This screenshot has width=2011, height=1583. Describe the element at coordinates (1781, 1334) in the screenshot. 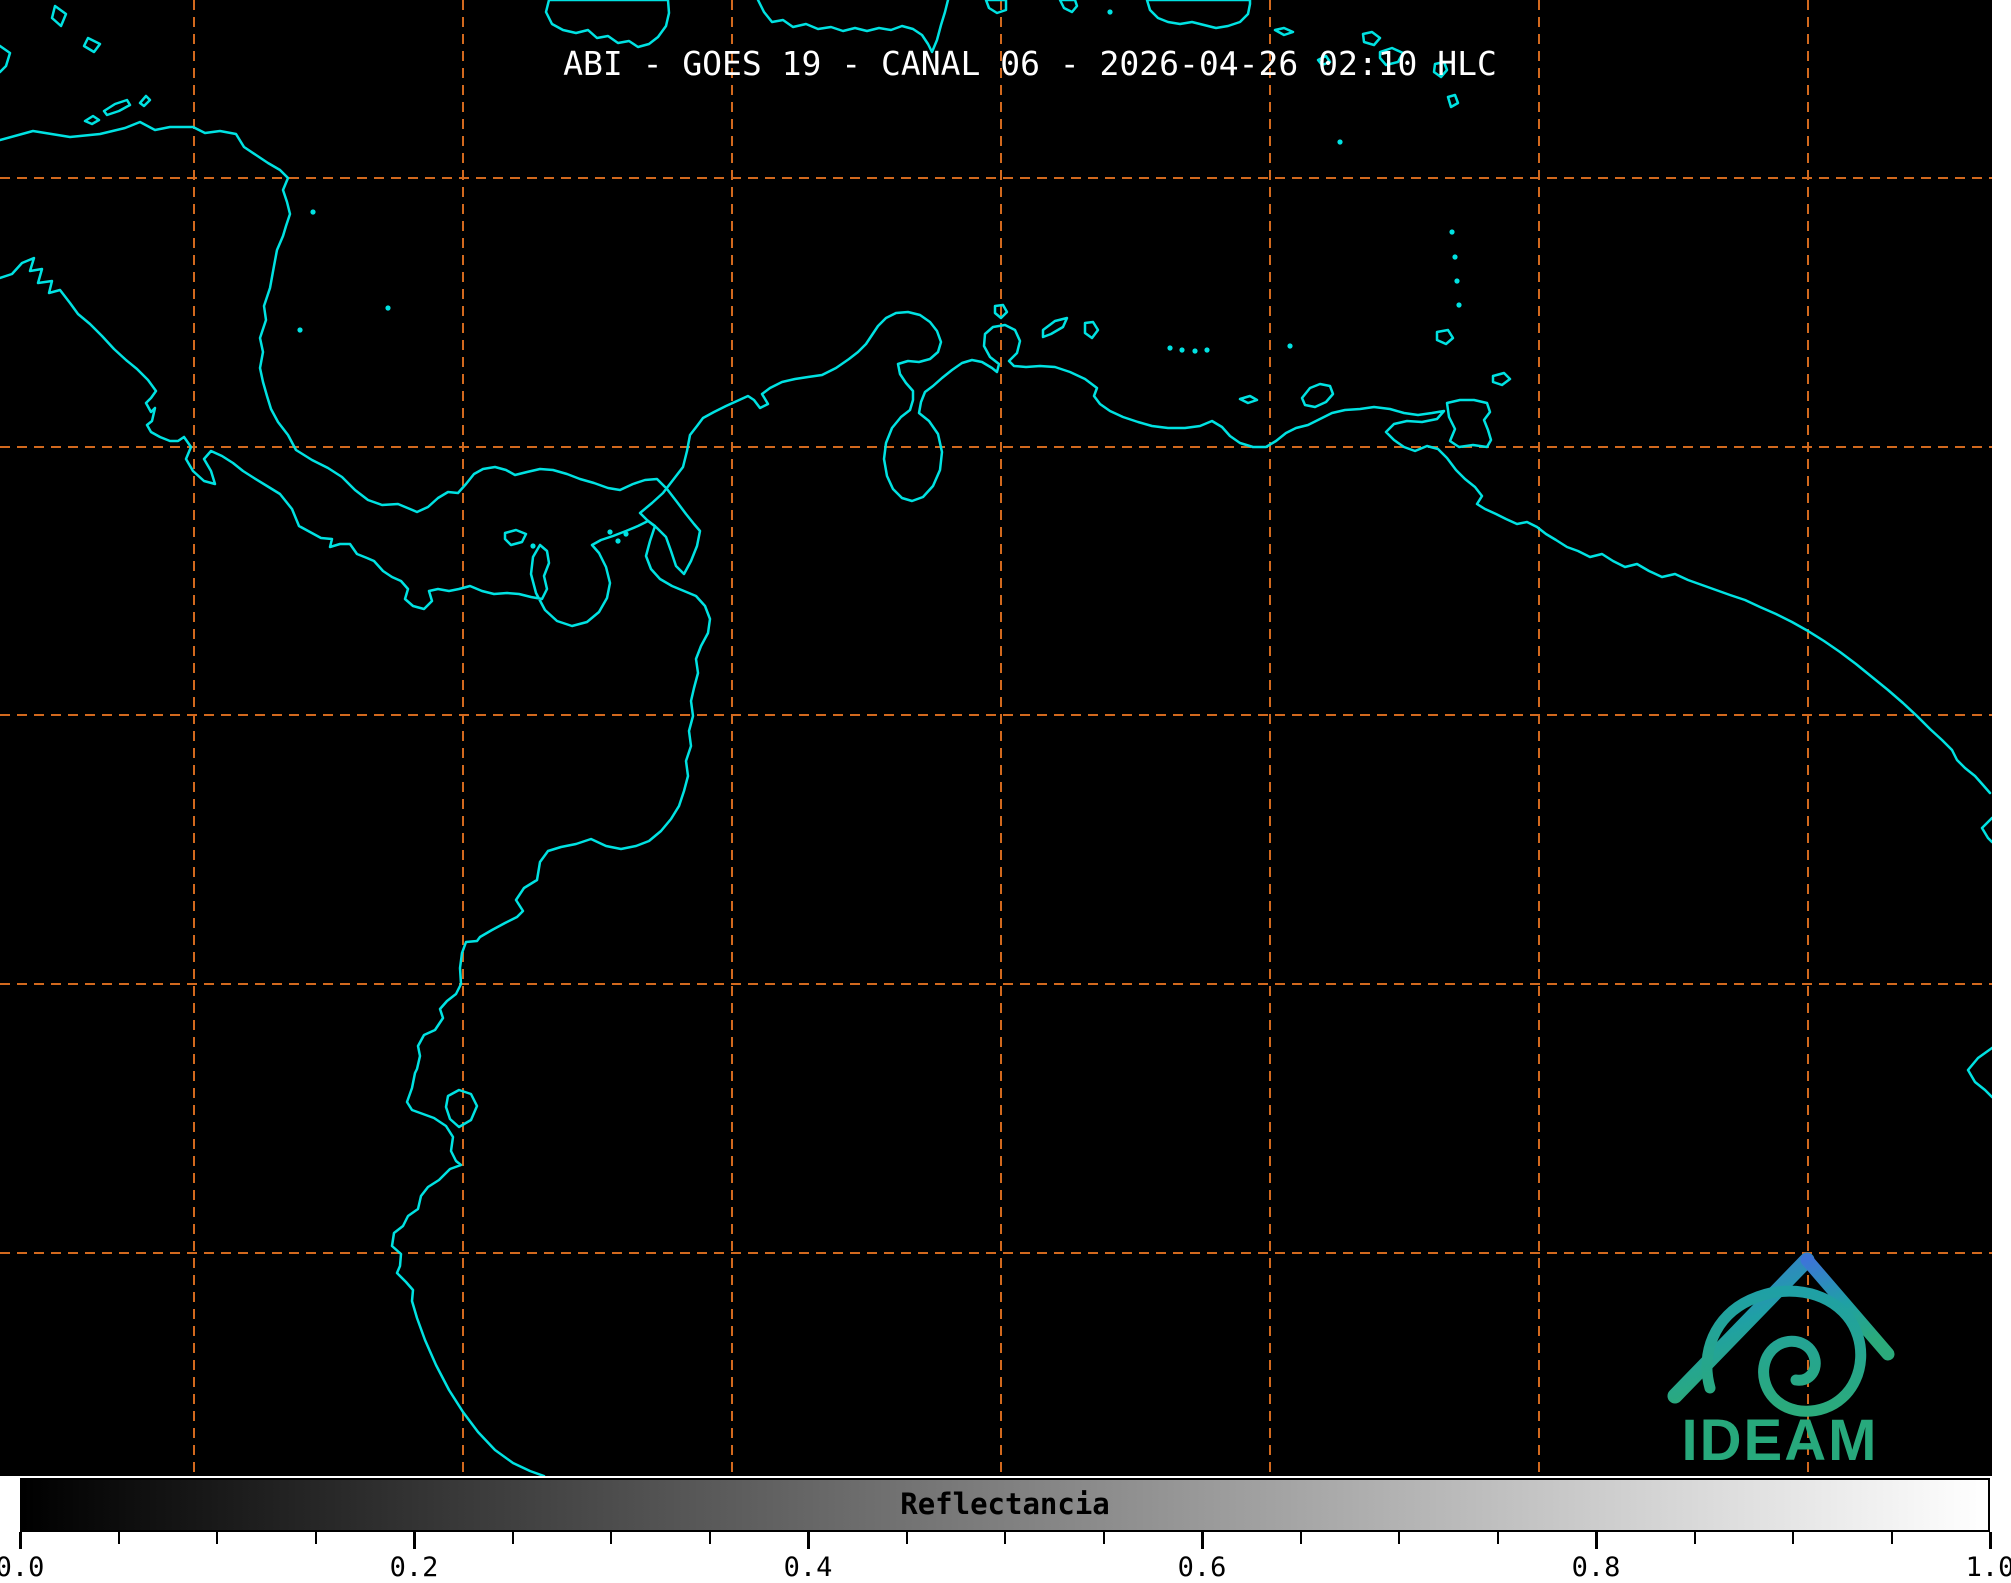

I see `ideam-mountain-icon` at that location.